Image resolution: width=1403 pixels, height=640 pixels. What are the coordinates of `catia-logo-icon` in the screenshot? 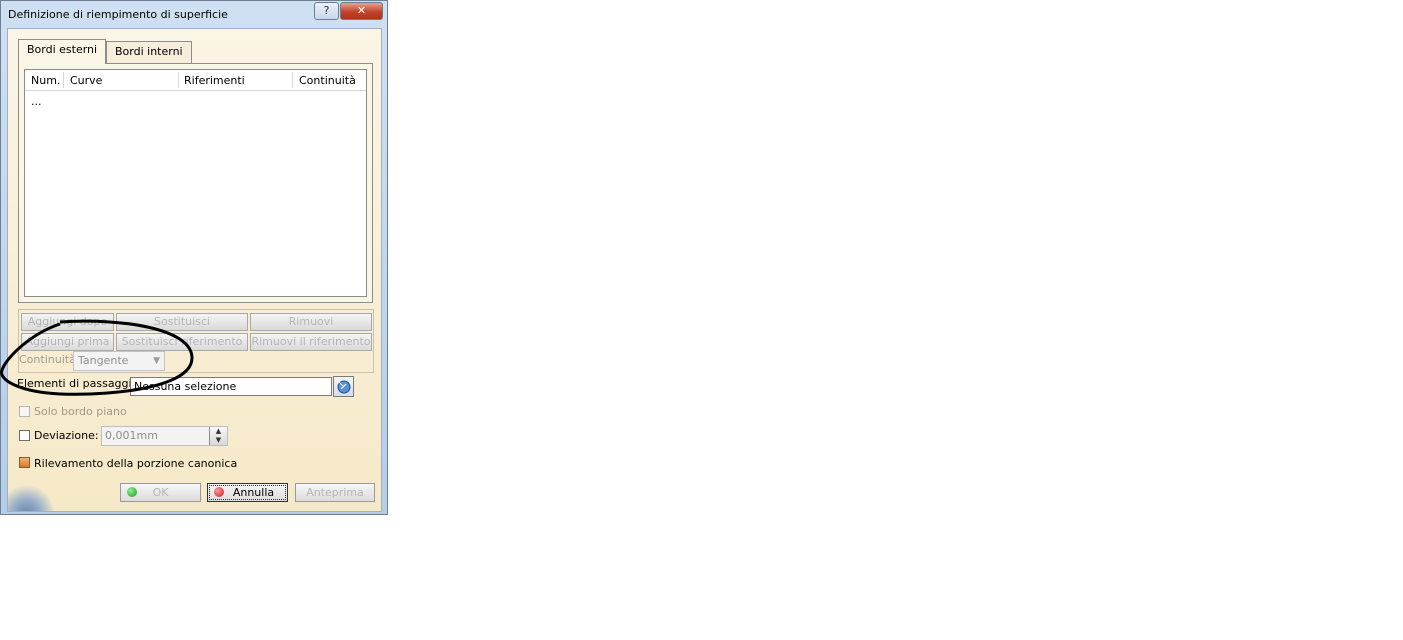 It's located at (31, 497).